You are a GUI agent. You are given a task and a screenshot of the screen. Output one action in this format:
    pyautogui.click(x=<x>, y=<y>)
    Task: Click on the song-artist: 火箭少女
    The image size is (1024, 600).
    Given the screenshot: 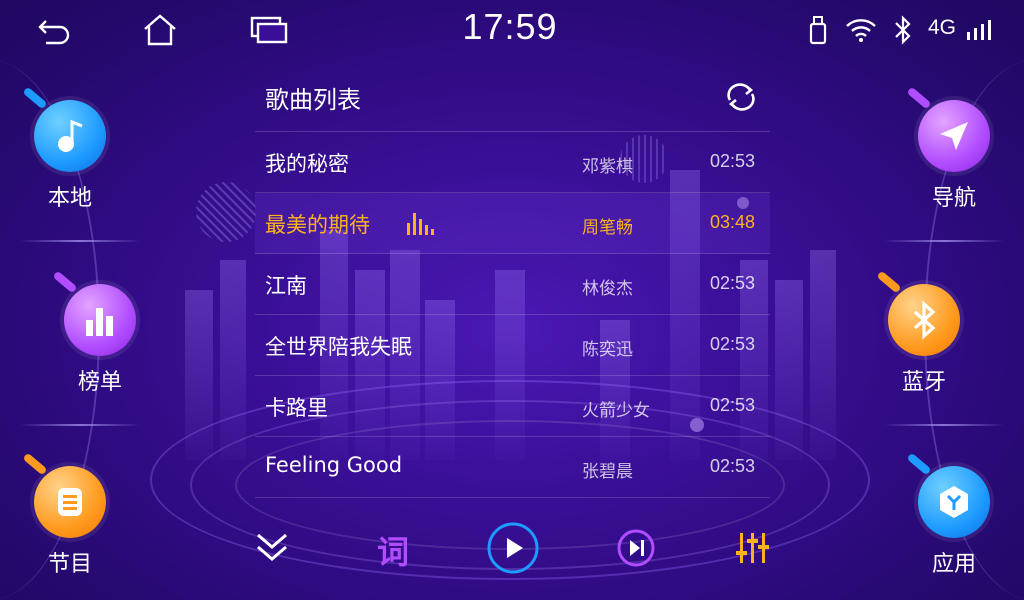 What is the action you would take?
    pyautogui.click(x=616, y=411)
    